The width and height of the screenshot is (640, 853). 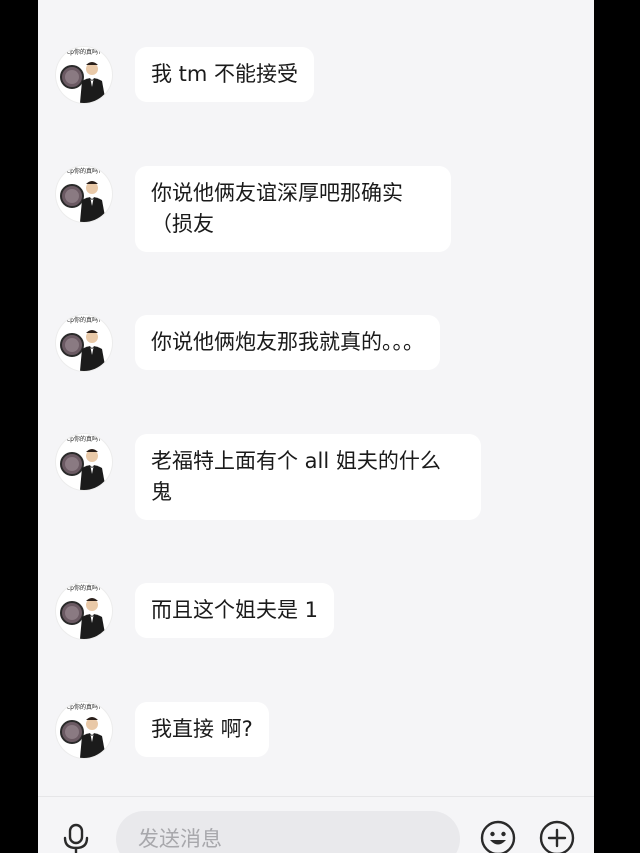 What do you see at coordinates (277, 208) in the screenshot?
I see `message-text: 你说他俩友谊深厚吧那确实 （损友` at bounding box center [277, 208].